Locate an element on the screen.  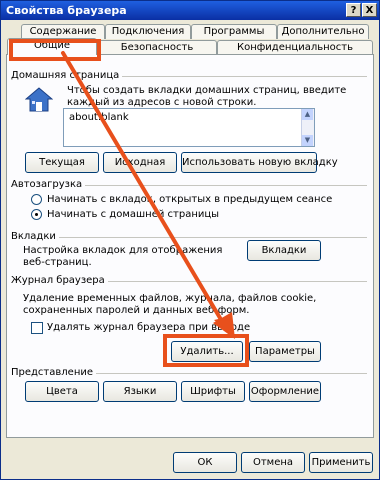
radio-start-home is located at coordinates (36, 214).